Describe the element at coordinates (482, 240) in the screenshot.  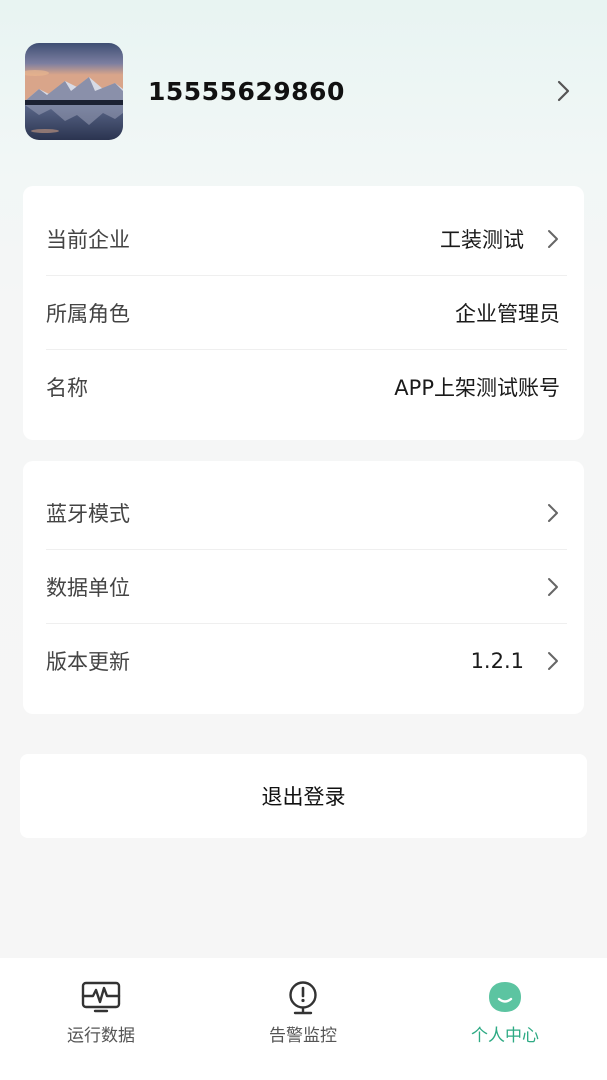
I see `row-value: 工装测试` at that location.